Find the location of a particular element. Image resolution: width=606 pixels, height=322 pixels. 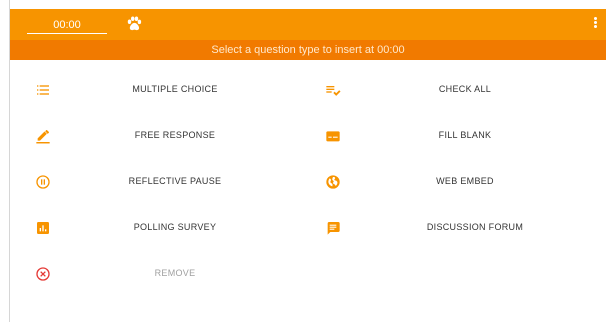

question-type-label: POLLING SURVEY is located at coordinates (175, 227).